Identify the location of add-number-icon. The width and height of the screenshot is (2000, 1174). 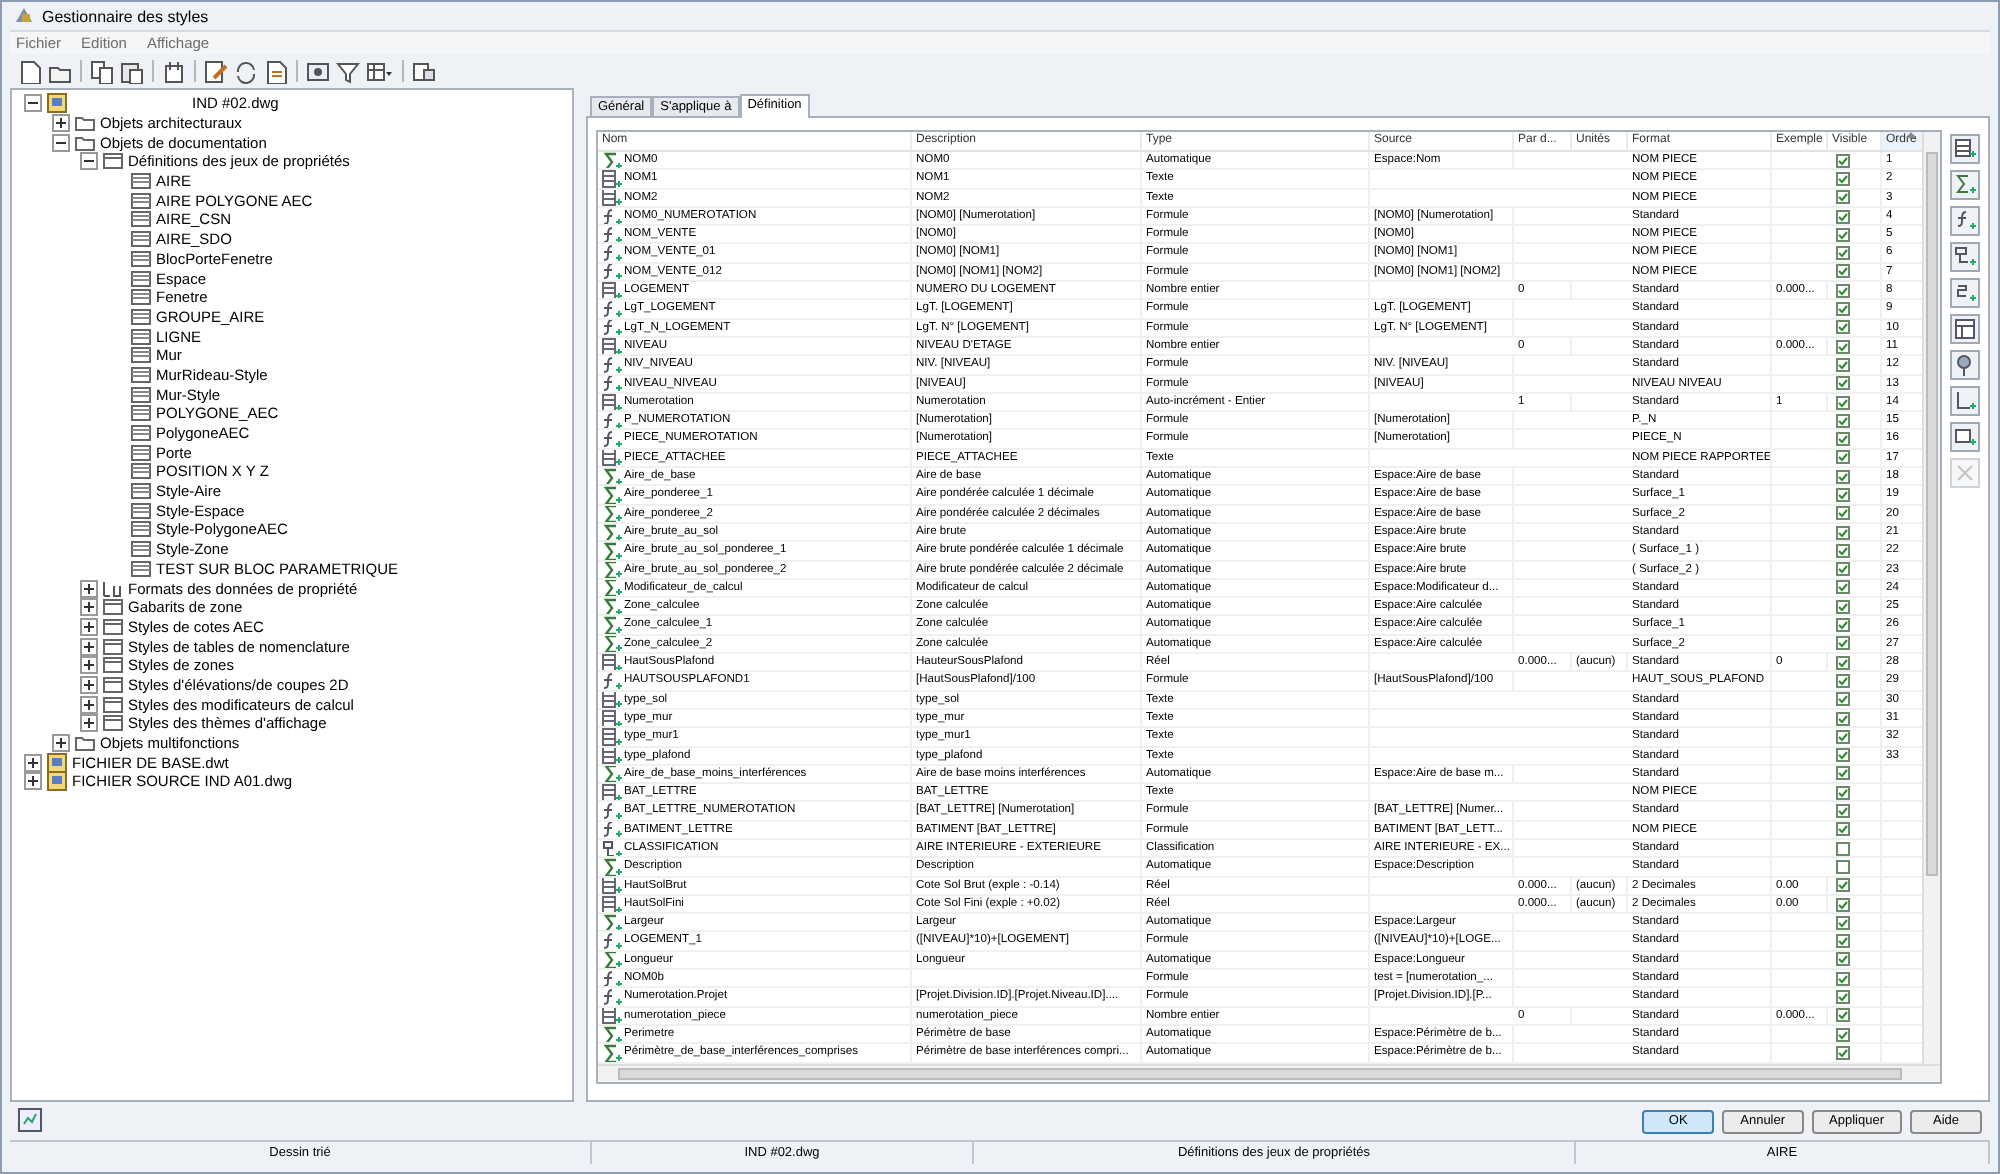
(1965, 293).